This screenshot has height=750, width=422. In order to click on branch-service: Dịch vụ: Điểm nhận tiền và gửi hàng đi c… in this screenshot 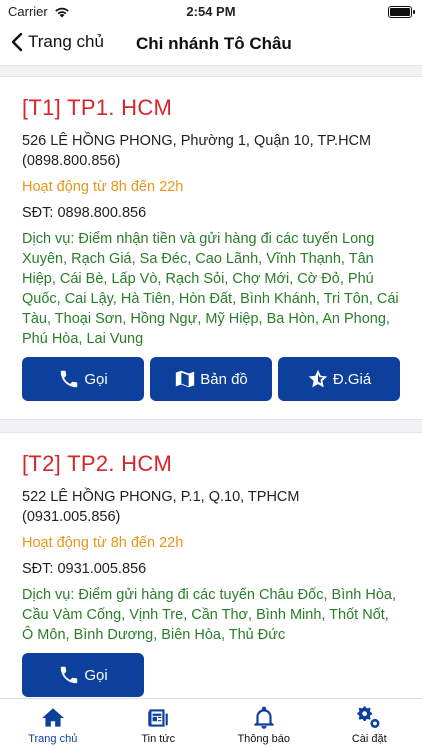, I will do `click(210, 289)`.